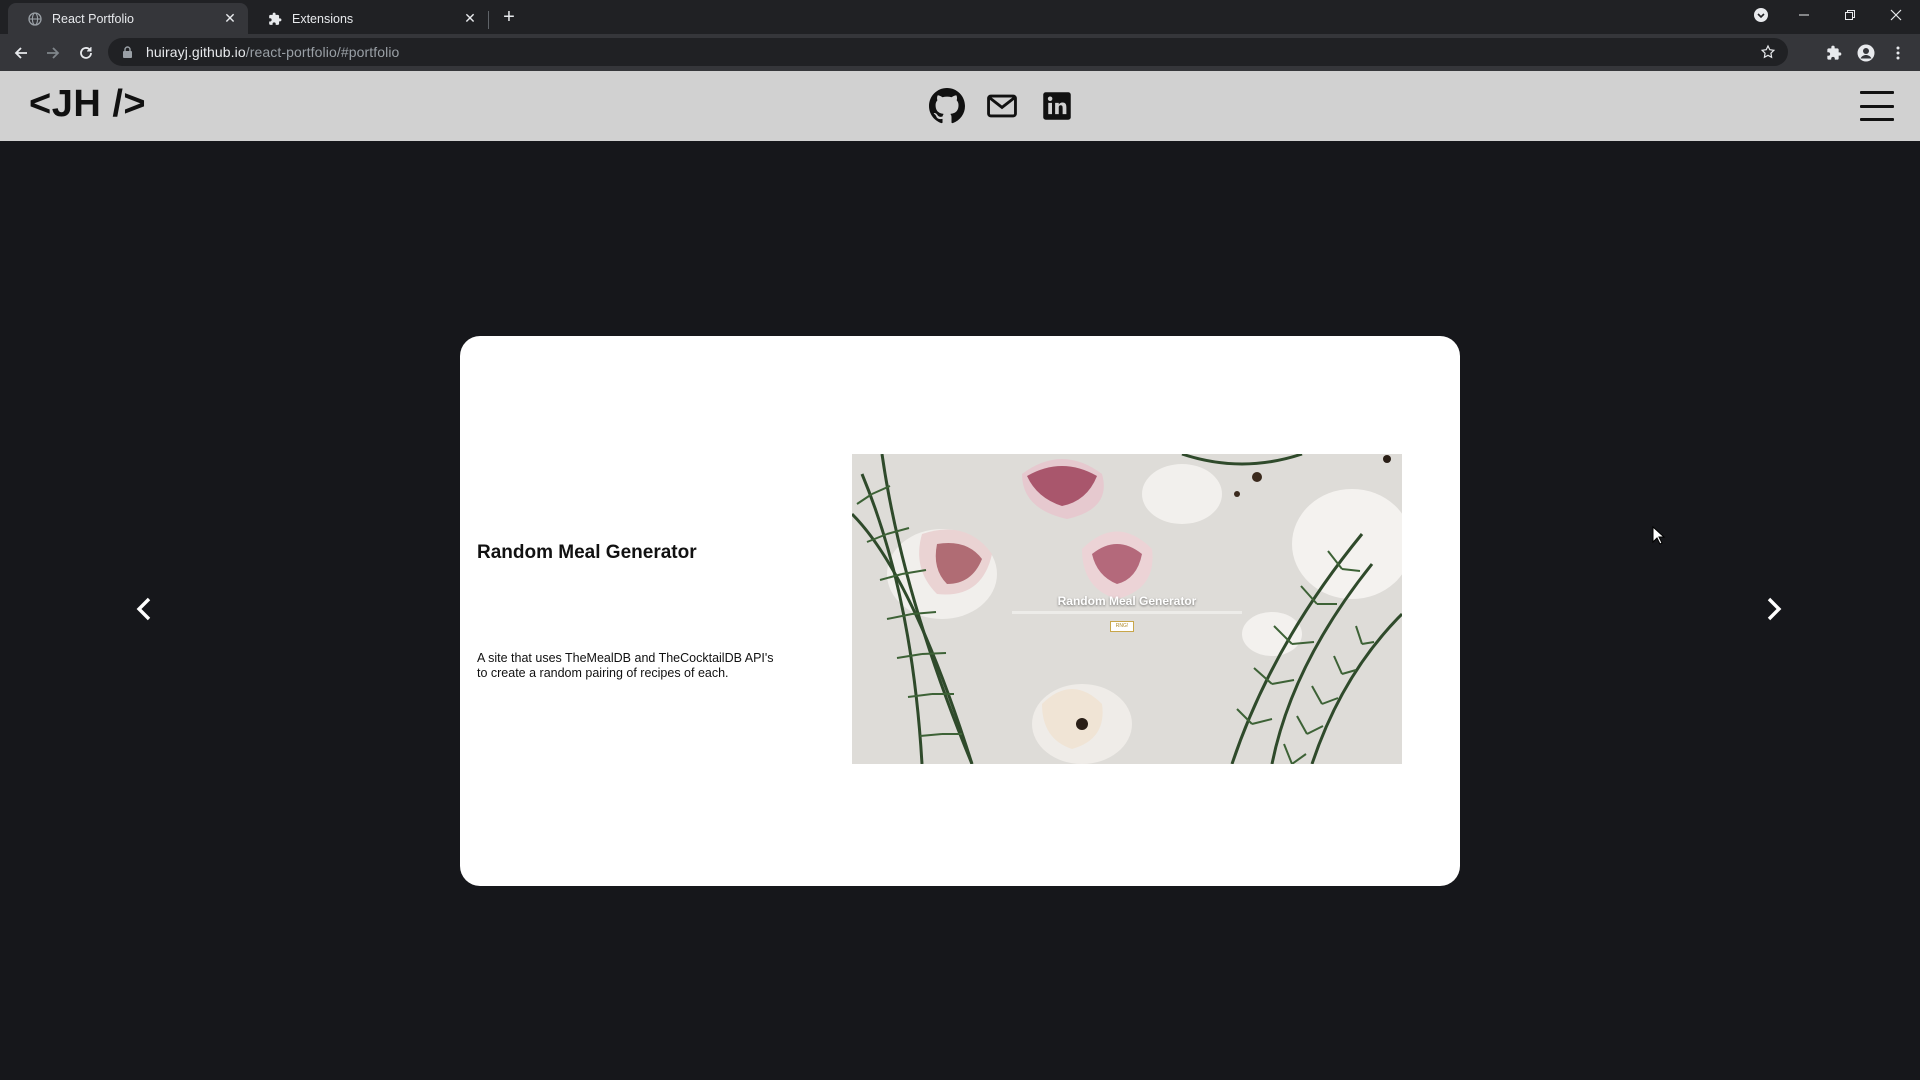 The width and height of the screenshot is (1920, 1080). I want to click on arrow-right-icon, so click(53, 53).